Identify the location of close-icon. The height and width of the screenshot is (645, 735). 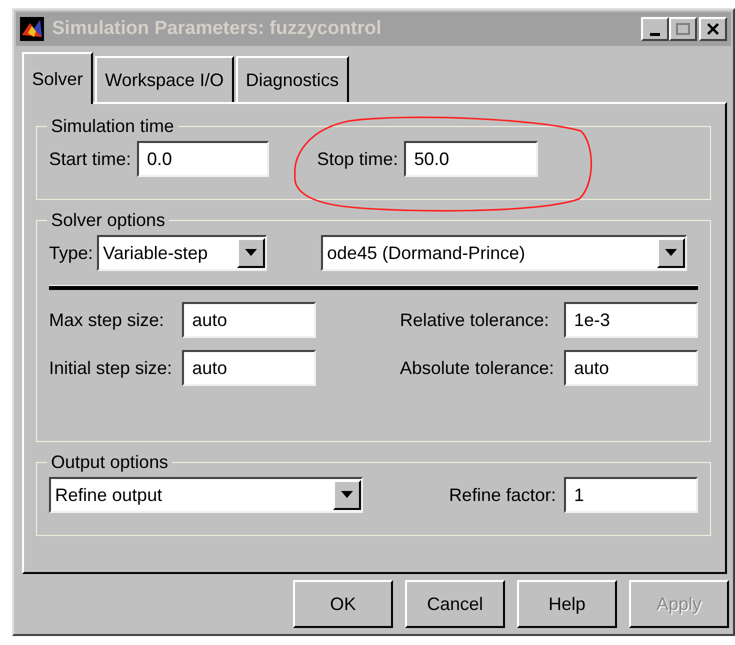
(713, 29).